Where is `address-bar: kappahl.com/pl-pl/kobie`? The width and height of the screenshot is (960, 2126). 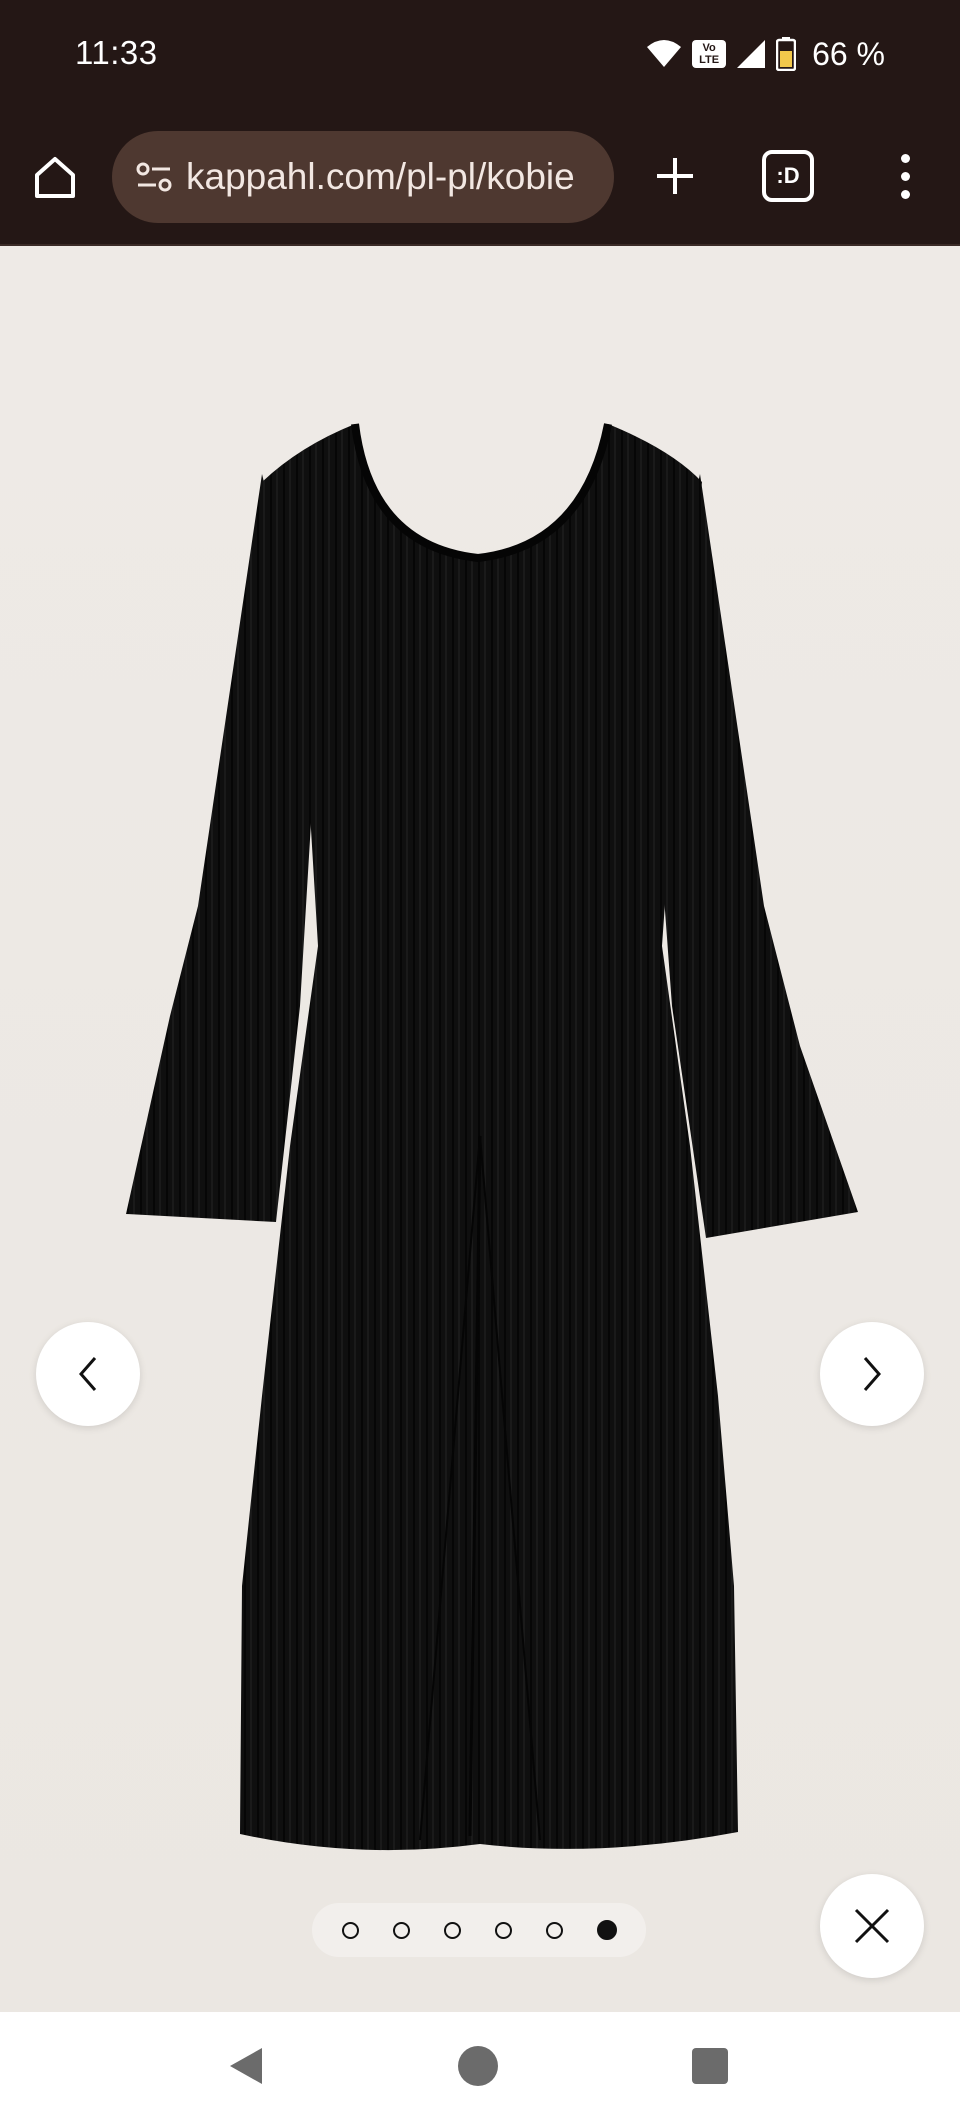
address-bar: kappahl.com/pl-pl/kobie is located at coordinates (363, 177).